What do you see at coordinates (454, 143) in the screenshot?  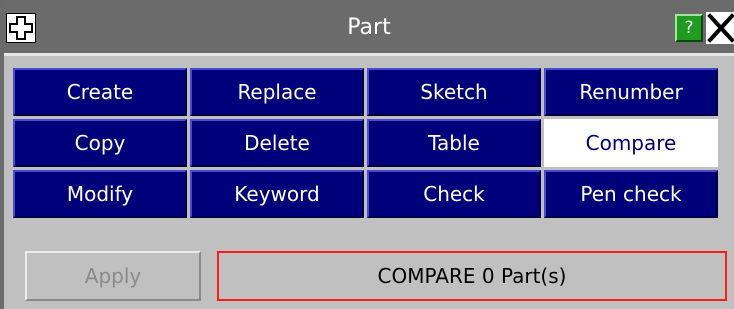 I see `table-button: Table` at bounding box center [454, 143].